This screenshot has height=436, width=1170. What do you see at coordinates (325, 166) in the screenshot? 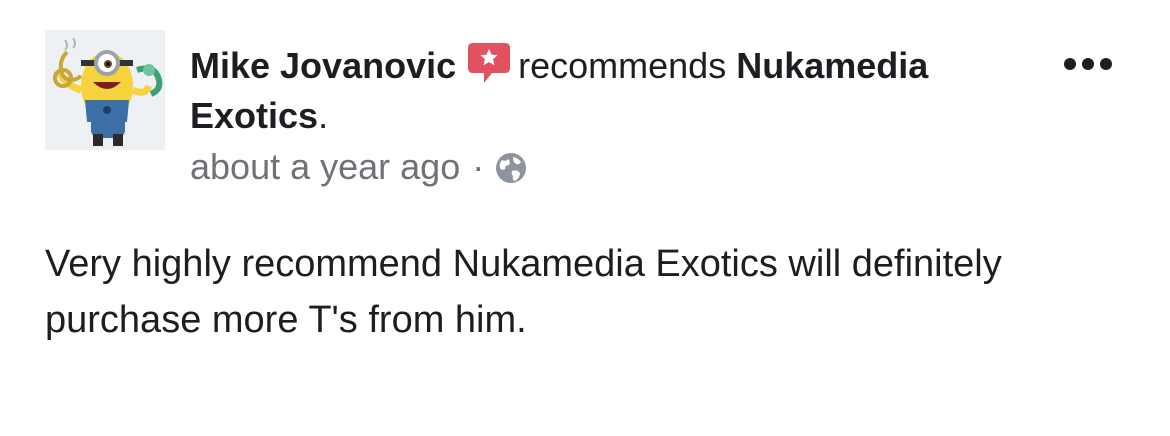
I see `timestamp-link: about a year ago` at bounding box center [325, 166].